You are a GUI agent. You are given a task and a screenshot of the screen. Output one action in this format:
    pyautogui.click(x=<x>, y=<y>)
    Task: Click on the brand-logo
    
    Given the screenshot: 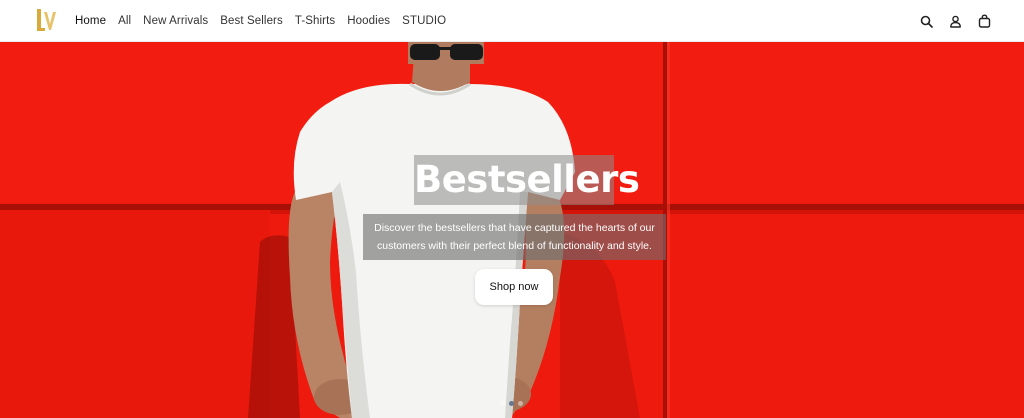 What is the action you would take?
    pyautogui.click(x=46, y=19)
    